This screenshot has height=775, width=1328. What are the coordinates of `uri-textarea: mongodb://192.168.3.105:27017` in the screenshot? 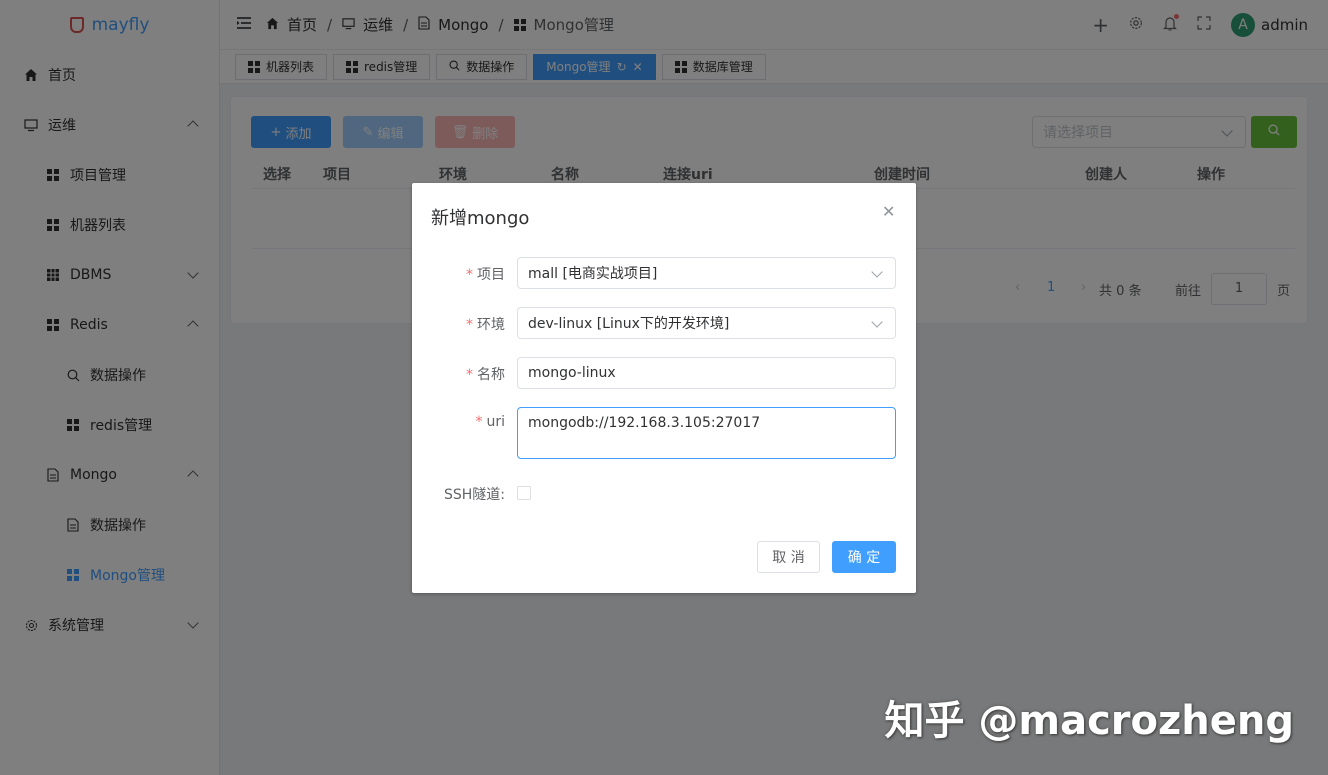 It's located at (706, 433).